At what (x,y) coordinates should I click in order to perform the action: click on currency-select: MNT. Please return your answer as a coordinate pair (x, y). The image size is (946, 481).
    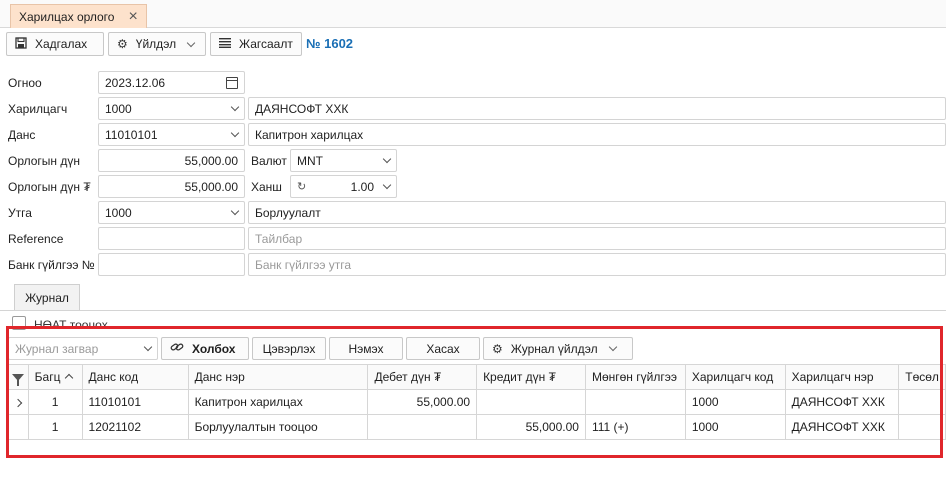
    Looking at the image, I should click on (343, 160).